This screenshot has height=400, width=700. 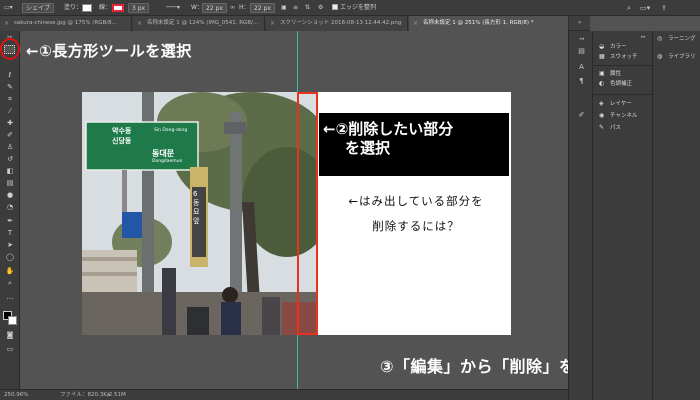 What do you see at coordinates (337, 23) in the screenshot?
I see `tab-screenshot: × スクリーンショット 2018-08-13 12.44.42.png` at bounding box center [337, 23].